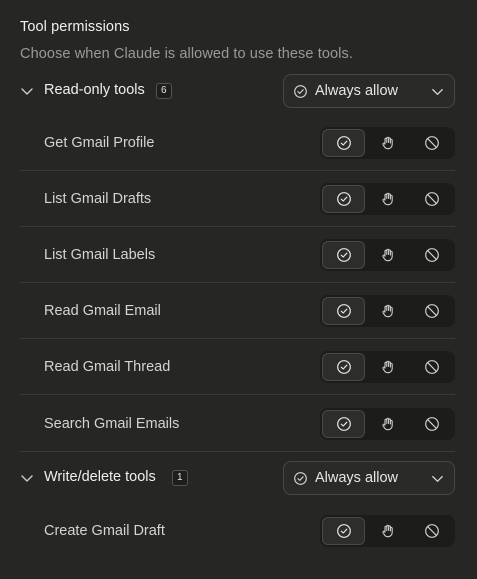 Image resolution: width=477 pixels, height=579 pixels. What do you see at coordinates (237, 143) in the screenshot?
I see `tool-row: Get Gmail Profile` at bounding box center [237, 143].